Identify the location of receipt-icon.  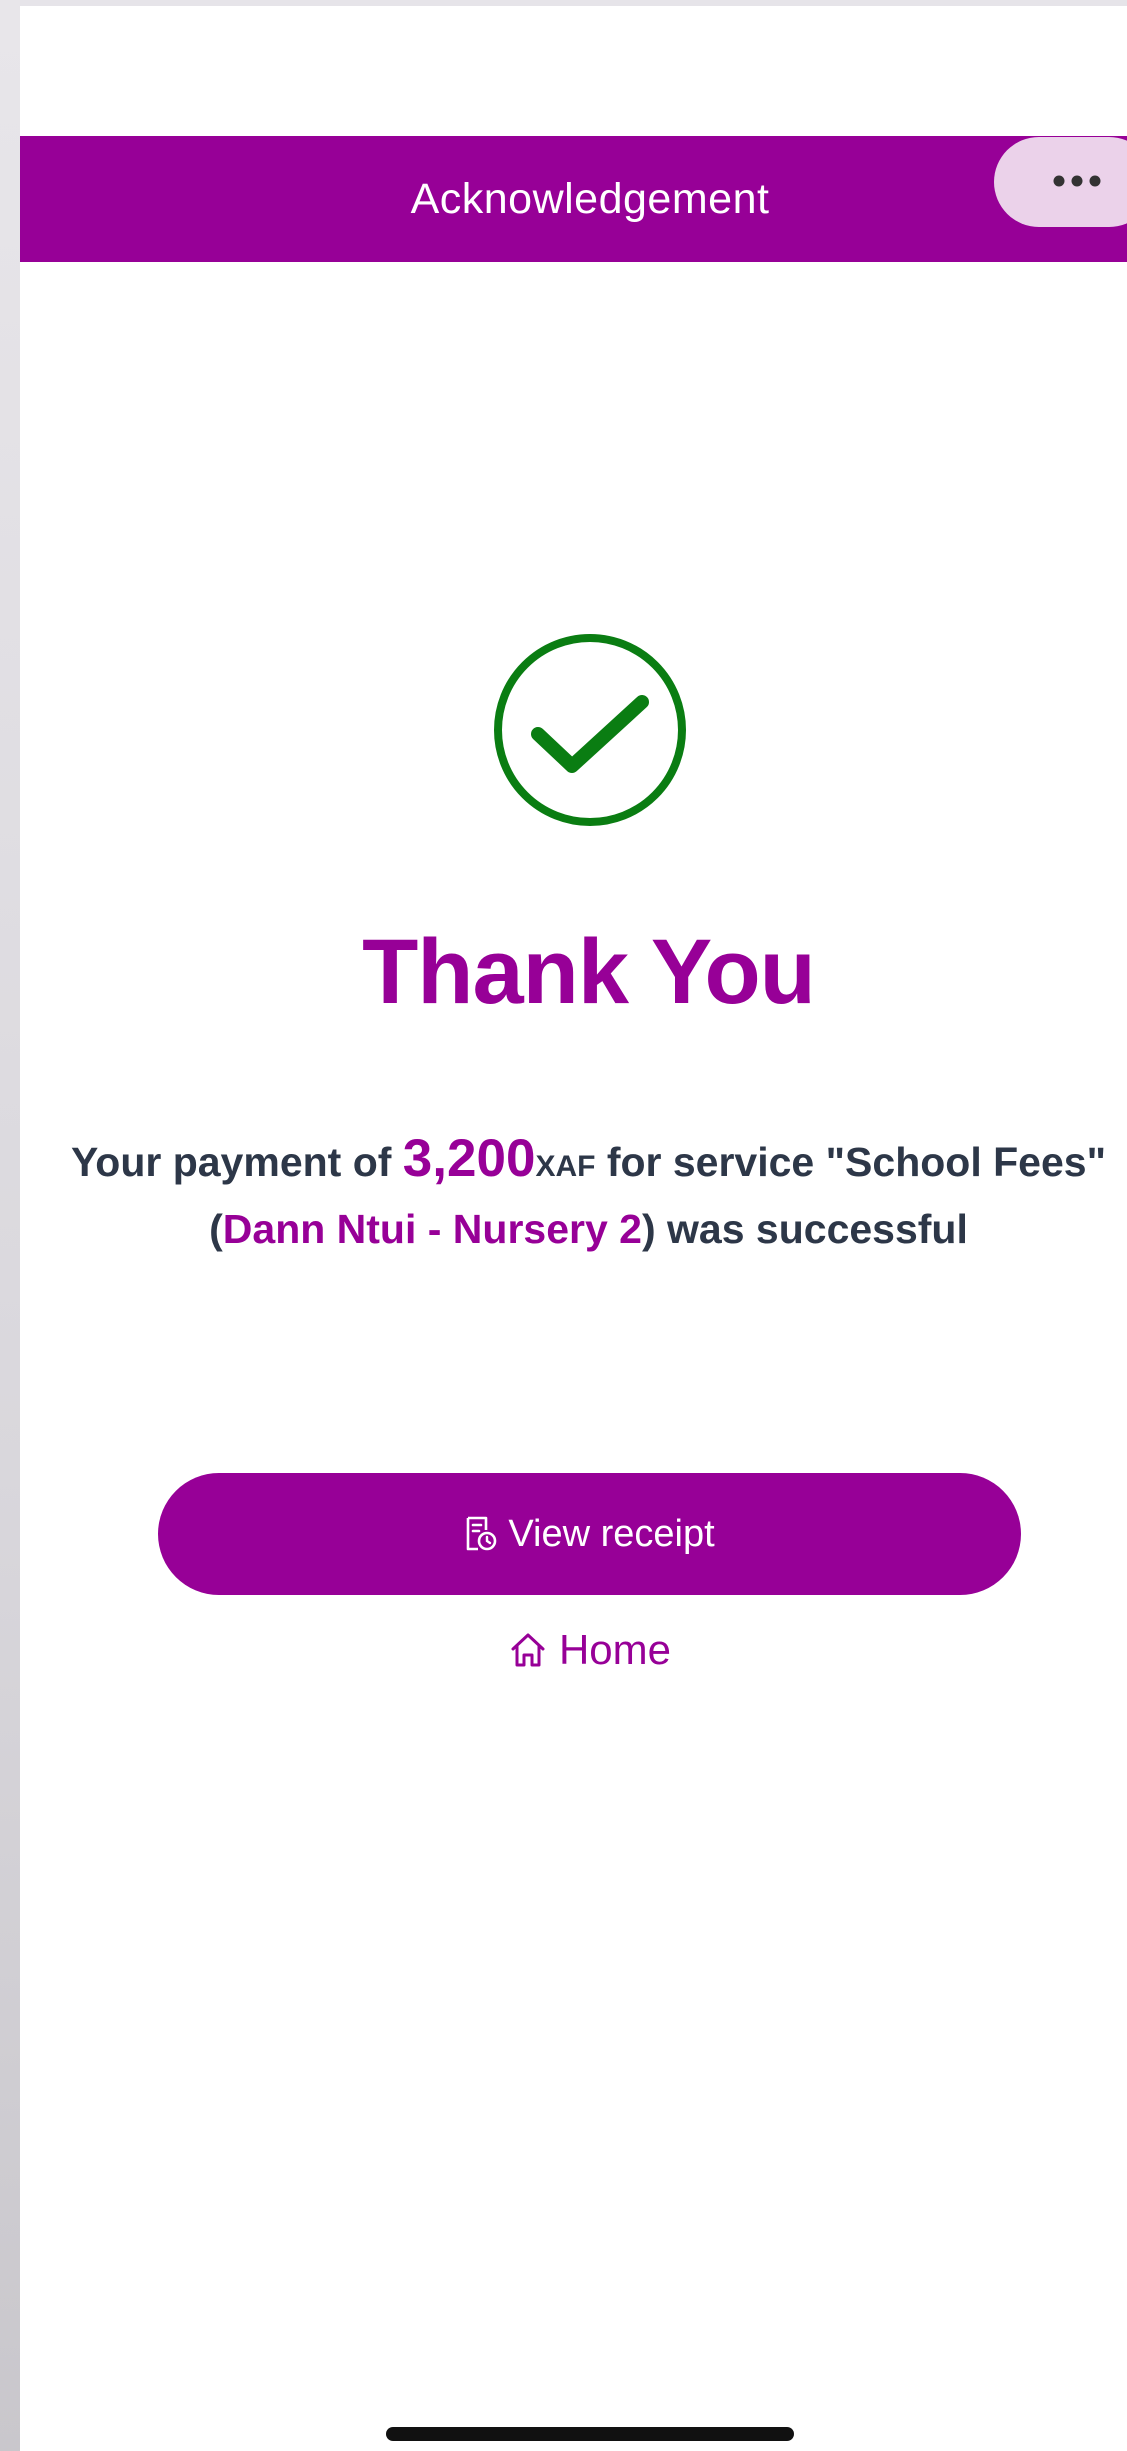
(482, 1533).